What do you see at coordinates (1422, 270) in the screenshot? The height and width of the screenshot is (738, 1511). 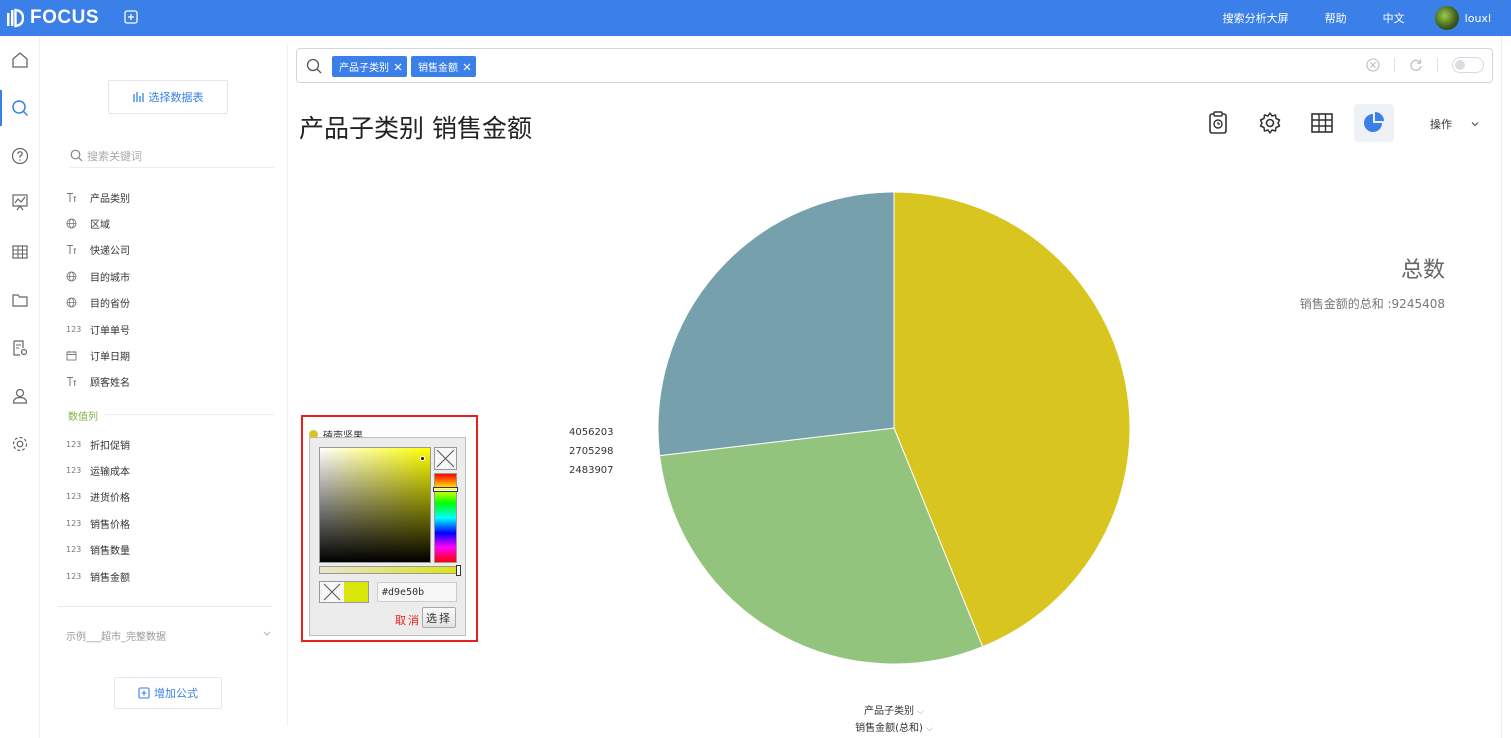 I see `total-title: 总数` at bounding box center [1422, 270].